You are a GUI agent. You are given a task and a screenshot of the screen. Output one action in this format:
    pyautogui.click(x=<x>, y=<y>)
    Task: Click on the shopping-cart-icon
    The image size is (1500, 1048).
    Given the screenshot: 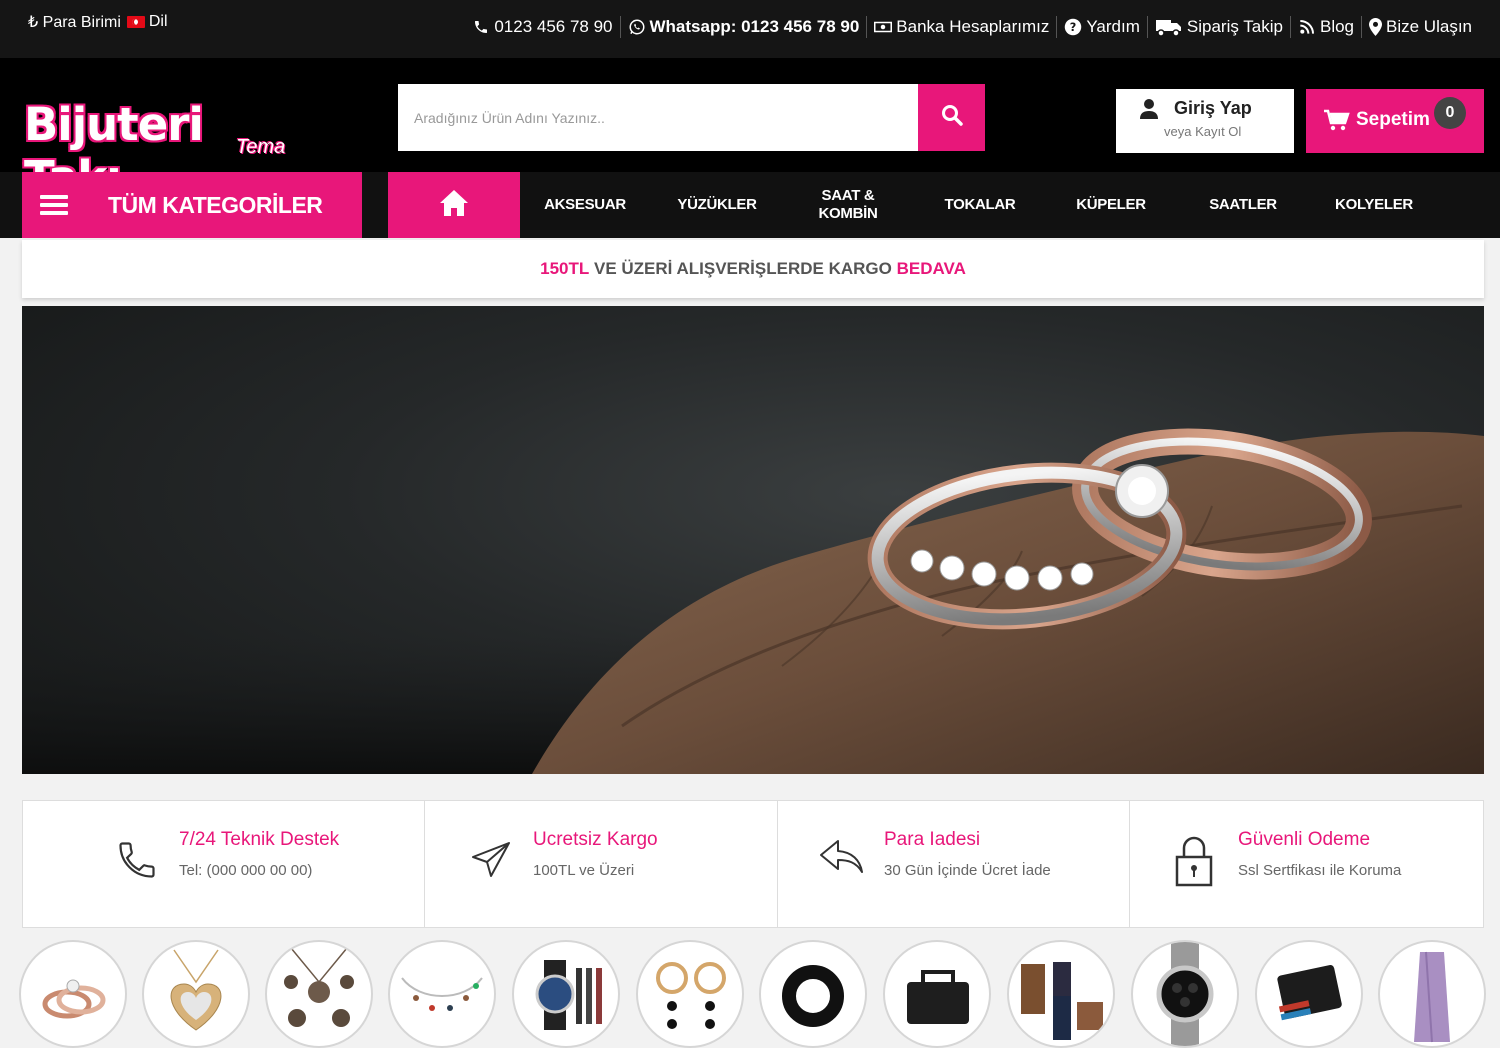 What is the action you would take?
    pyautogui.click(x=1337, y=122)
    